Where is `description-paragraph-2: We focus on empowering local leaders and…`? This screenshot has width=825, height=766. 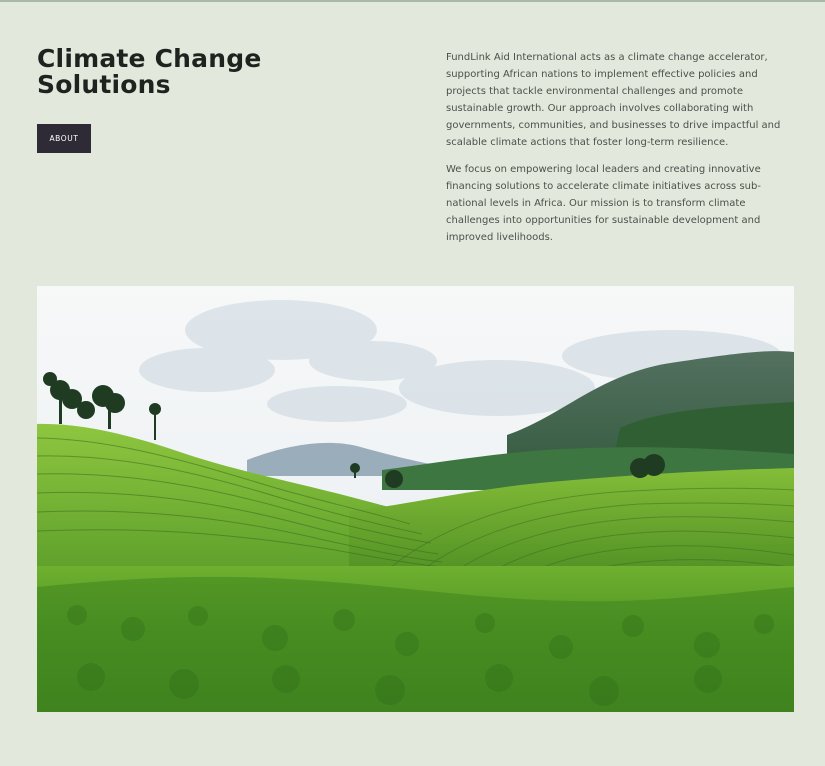 description-paragraph-2: We focus on empowering local leaders and… is located at coordinates (603, 203).